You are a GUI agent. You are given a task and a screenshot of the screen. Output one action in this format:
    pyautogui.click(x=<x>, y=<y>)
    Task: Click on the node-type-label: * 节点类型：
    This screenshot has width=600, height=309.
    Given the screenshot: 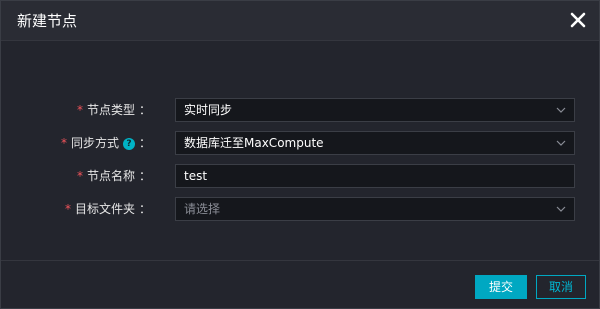 What is the action you would take?
    pyautogui.click(x=113, y=110)
    